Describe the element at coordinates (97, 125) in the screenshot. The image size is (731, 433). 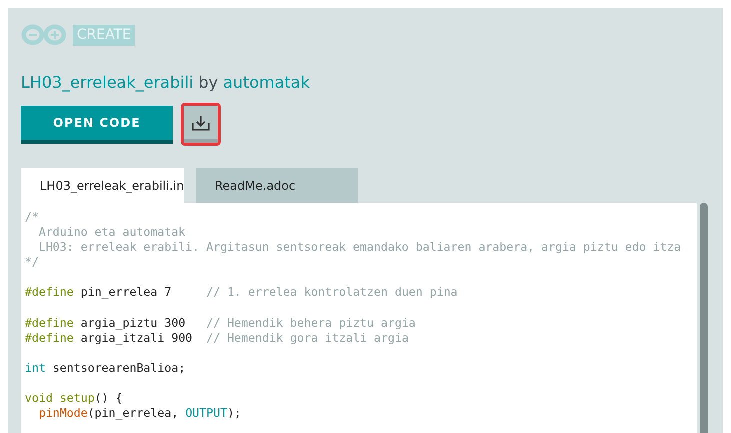
I see `open-code-button: OPEN CODE` at that location.